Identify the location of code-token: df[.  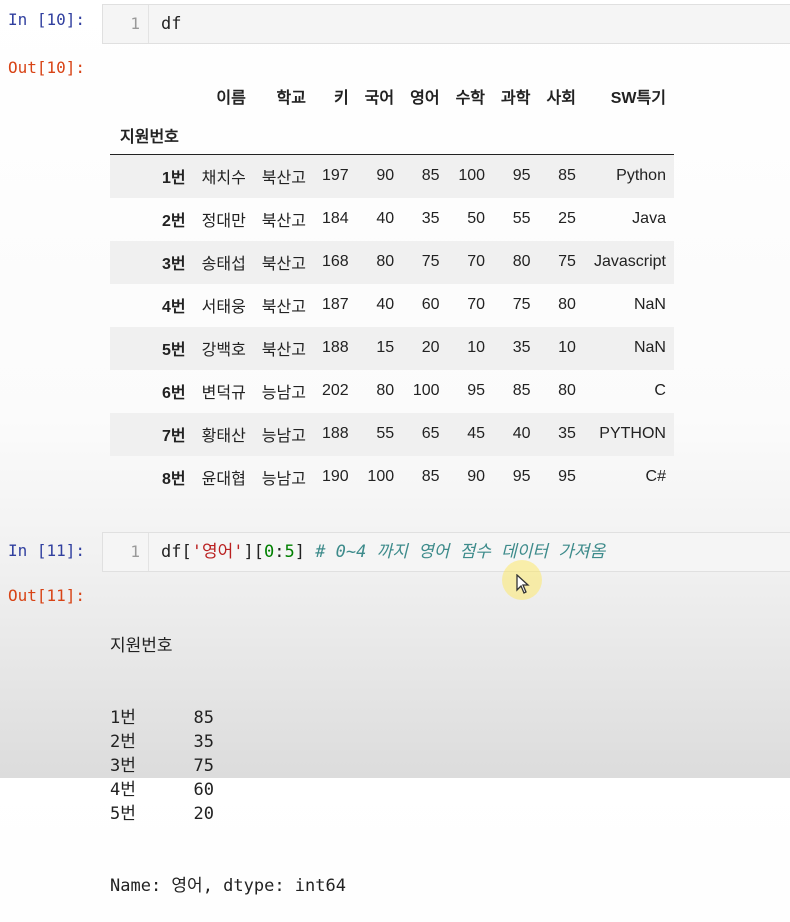
(176, 552).